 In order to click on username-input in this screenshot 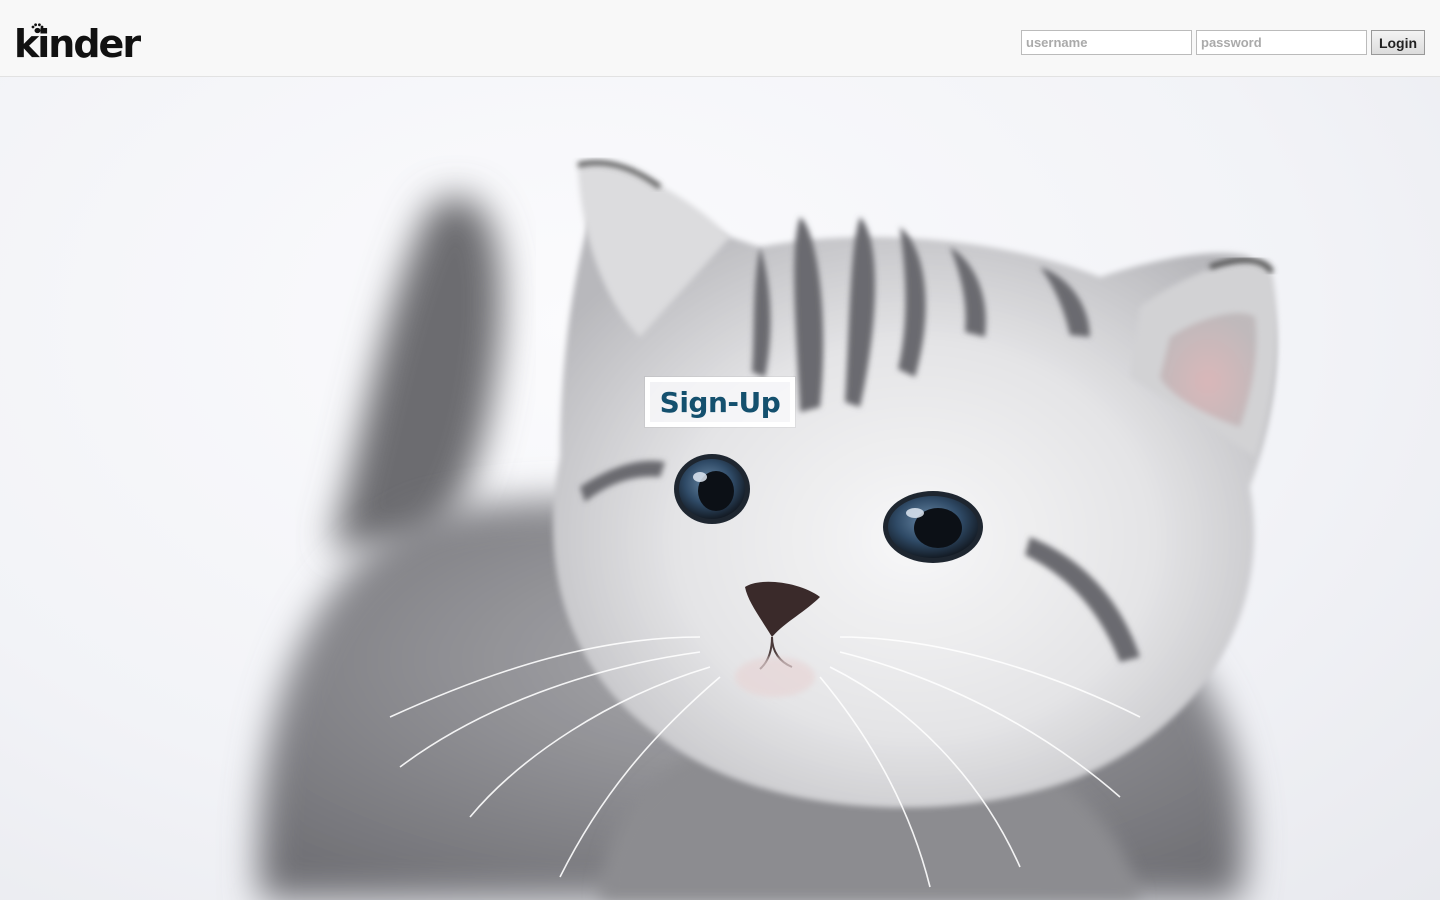, I will do `click(1106, 42)`.